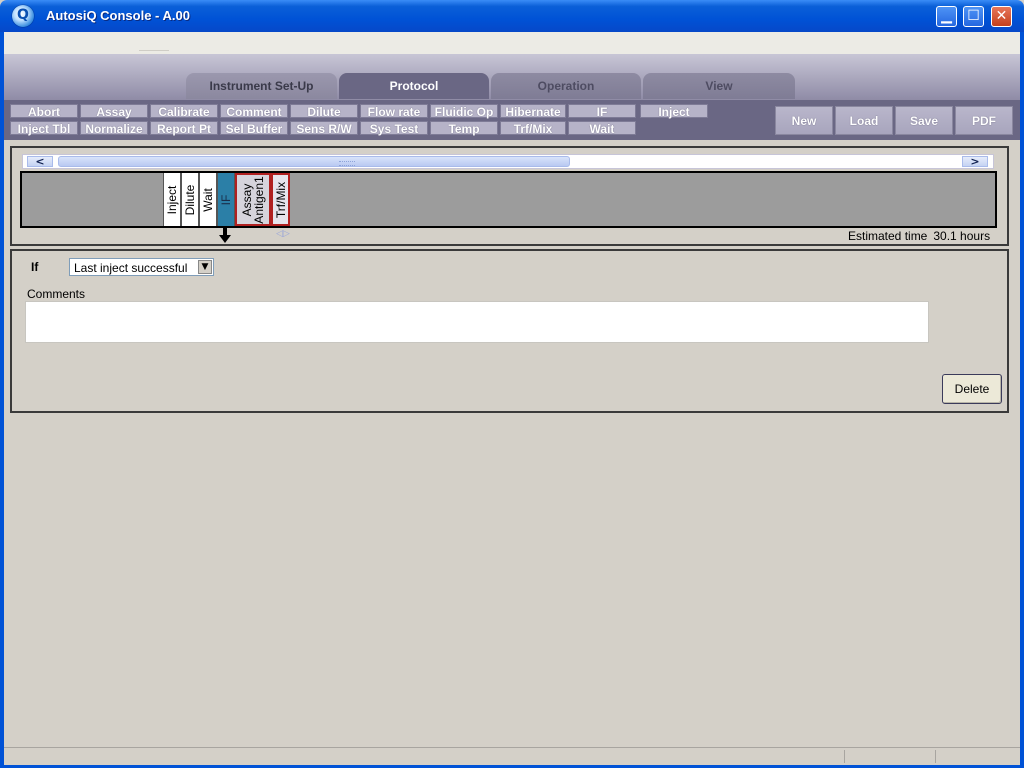 This screenshot has height=768, width=1024. Describe the element at coordinates (44, 111) in the screenshot. I see `abort-button: Abort` at that location.